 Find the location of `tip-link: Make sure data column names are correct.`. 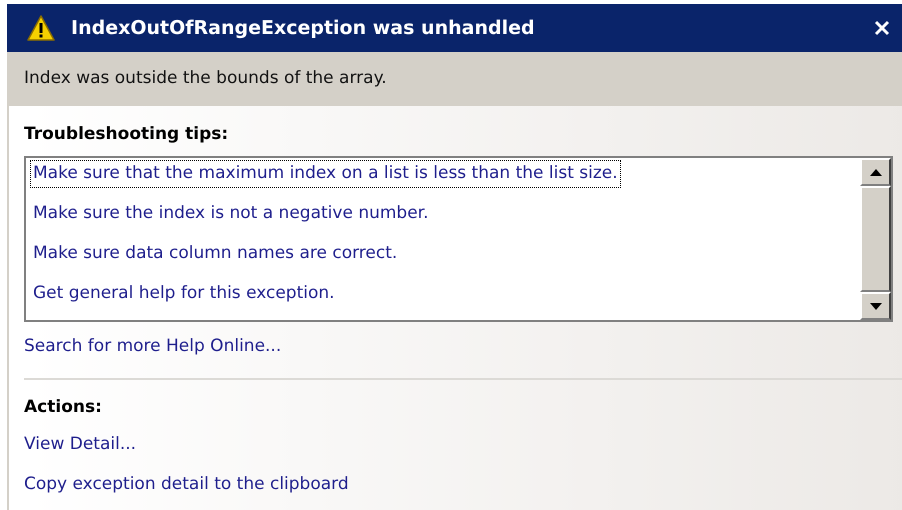

tip-link: Make sure data column names are correct. is located at coordinates (215, 254).